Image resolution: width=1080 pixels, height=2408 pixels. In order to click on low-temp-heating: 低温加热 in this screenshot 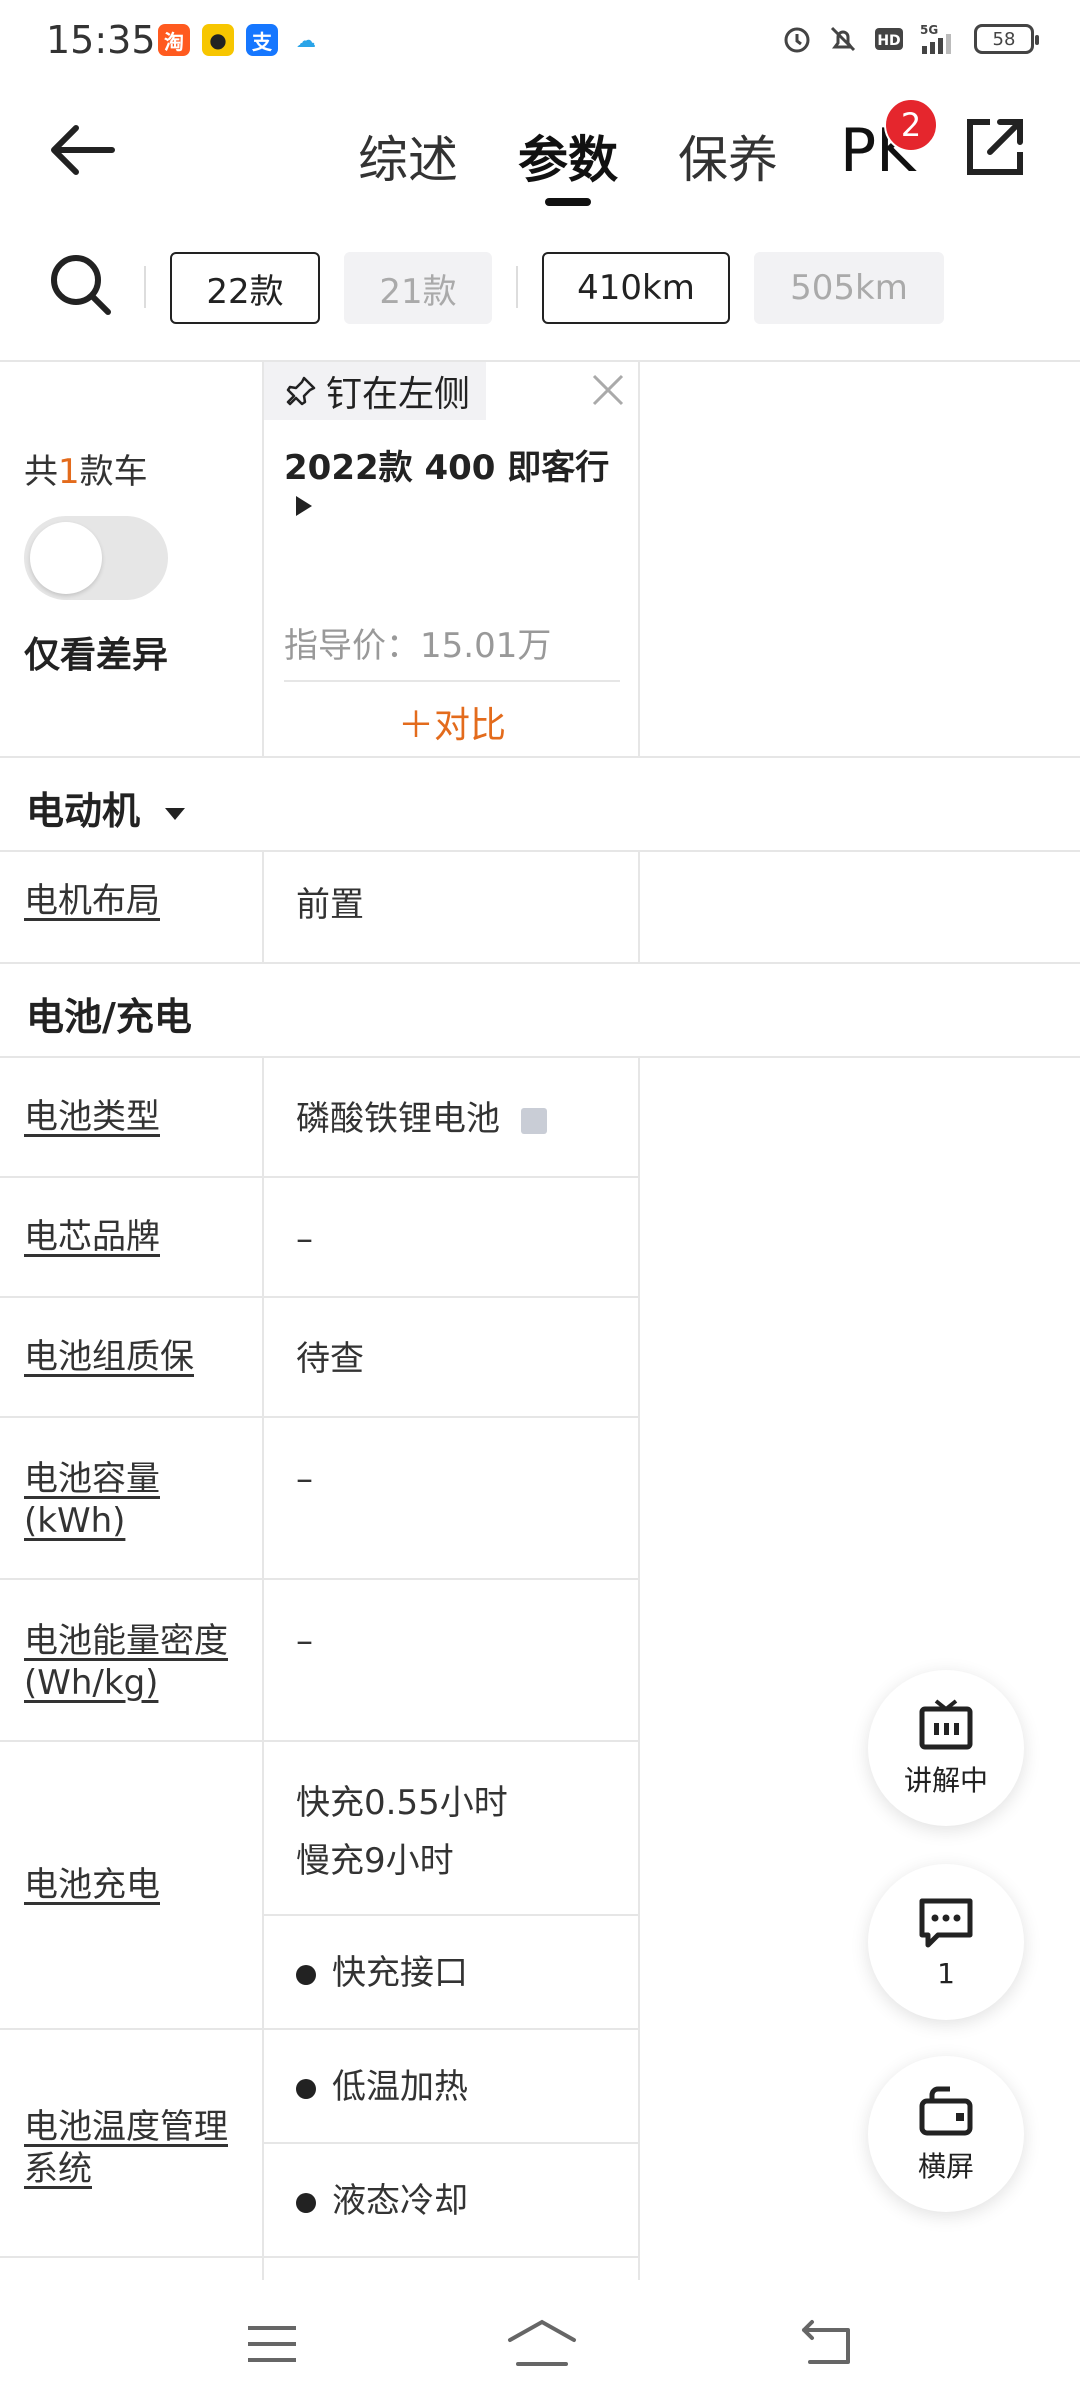, I will do `click(400, 2087)`.